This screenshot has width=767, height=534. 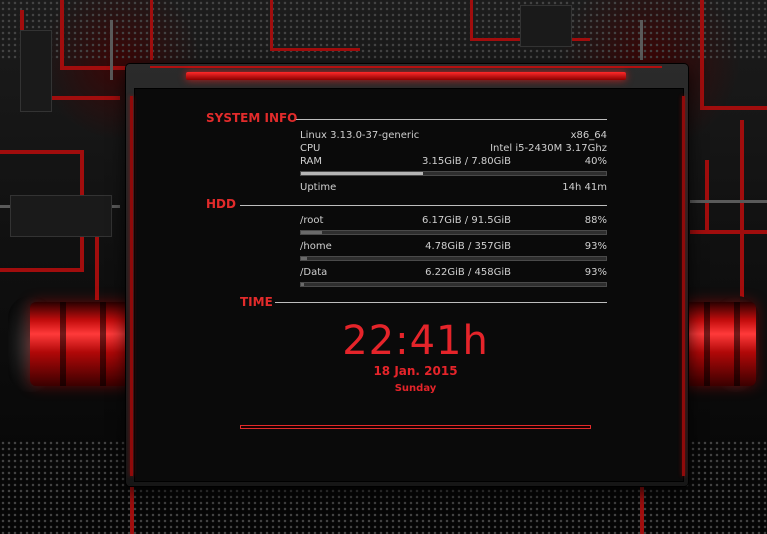 What do you see at coordinates (252, 118) in the screenshot?
I see `section-title-system-info: SYSTEM INFO` at bounding box center [252, 118].